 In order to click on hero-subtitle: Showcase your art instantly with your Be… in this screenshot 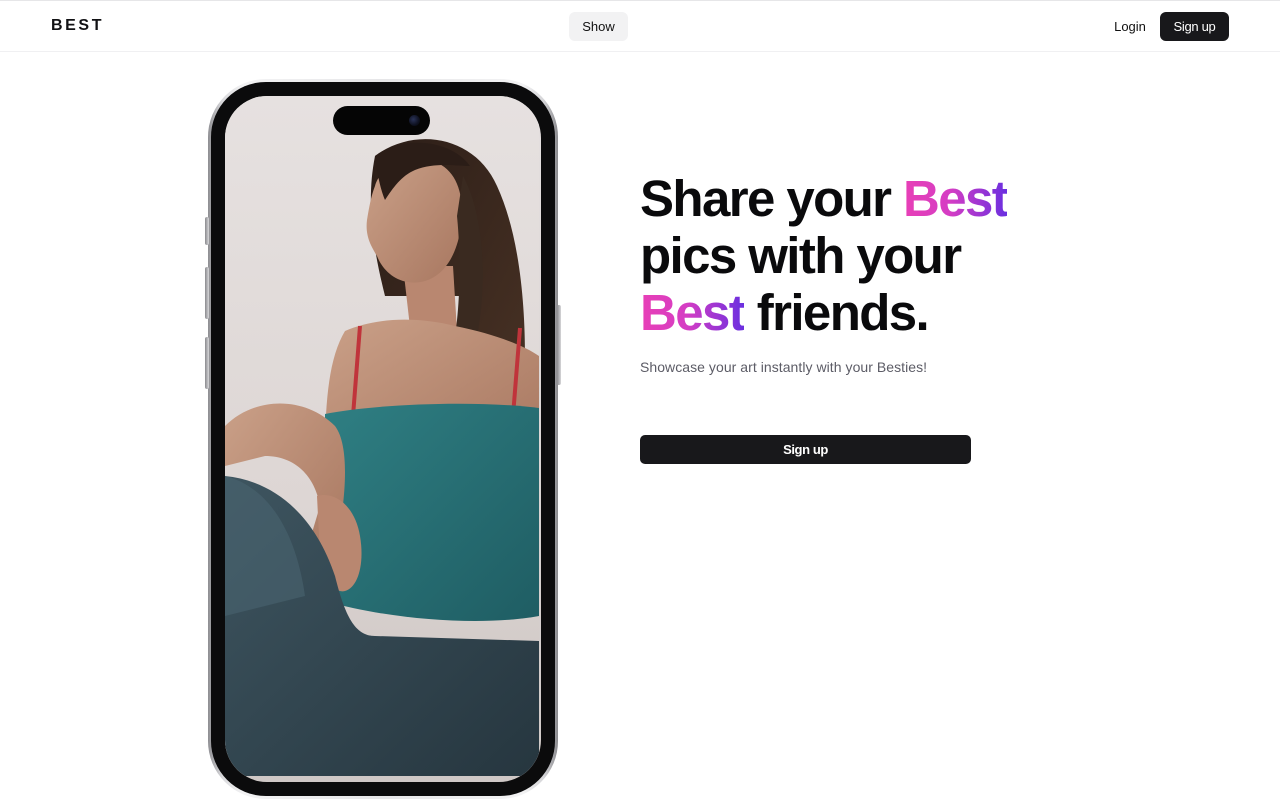, I will do `click(784, 367)`.